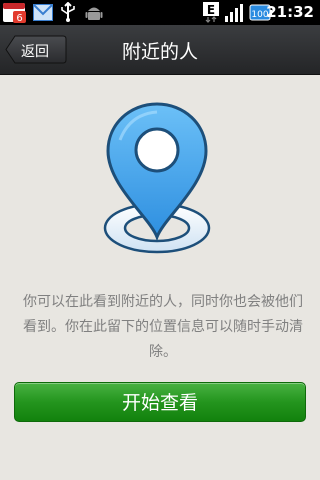 The height and width of the screenshot is (480, 320). I want to click on start-view-button: 开始查看, so click(160, 402).